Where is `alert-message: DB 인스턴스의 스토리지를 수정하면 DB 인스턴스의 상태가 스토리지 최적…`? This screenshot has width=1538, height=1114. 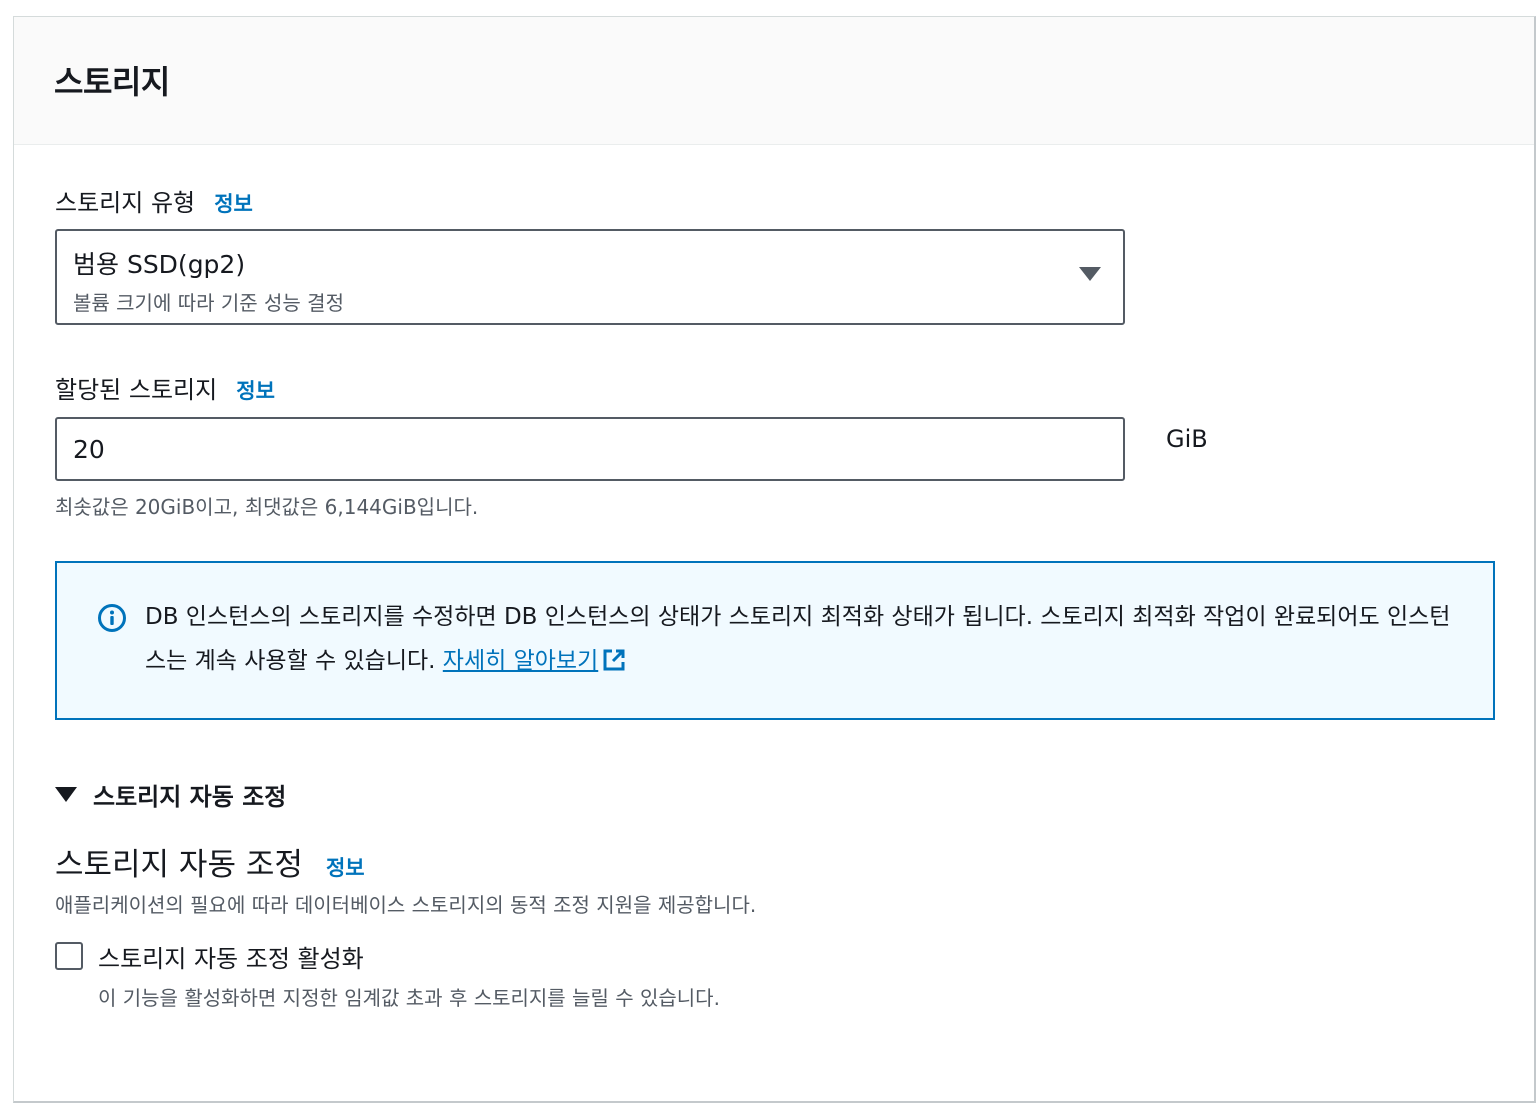 alert-message: DB 인스턴스의 스토리지를 수정하면 DB 인스턴스의 상태가 스토리지 최적… is located at coordinates (798, 639).